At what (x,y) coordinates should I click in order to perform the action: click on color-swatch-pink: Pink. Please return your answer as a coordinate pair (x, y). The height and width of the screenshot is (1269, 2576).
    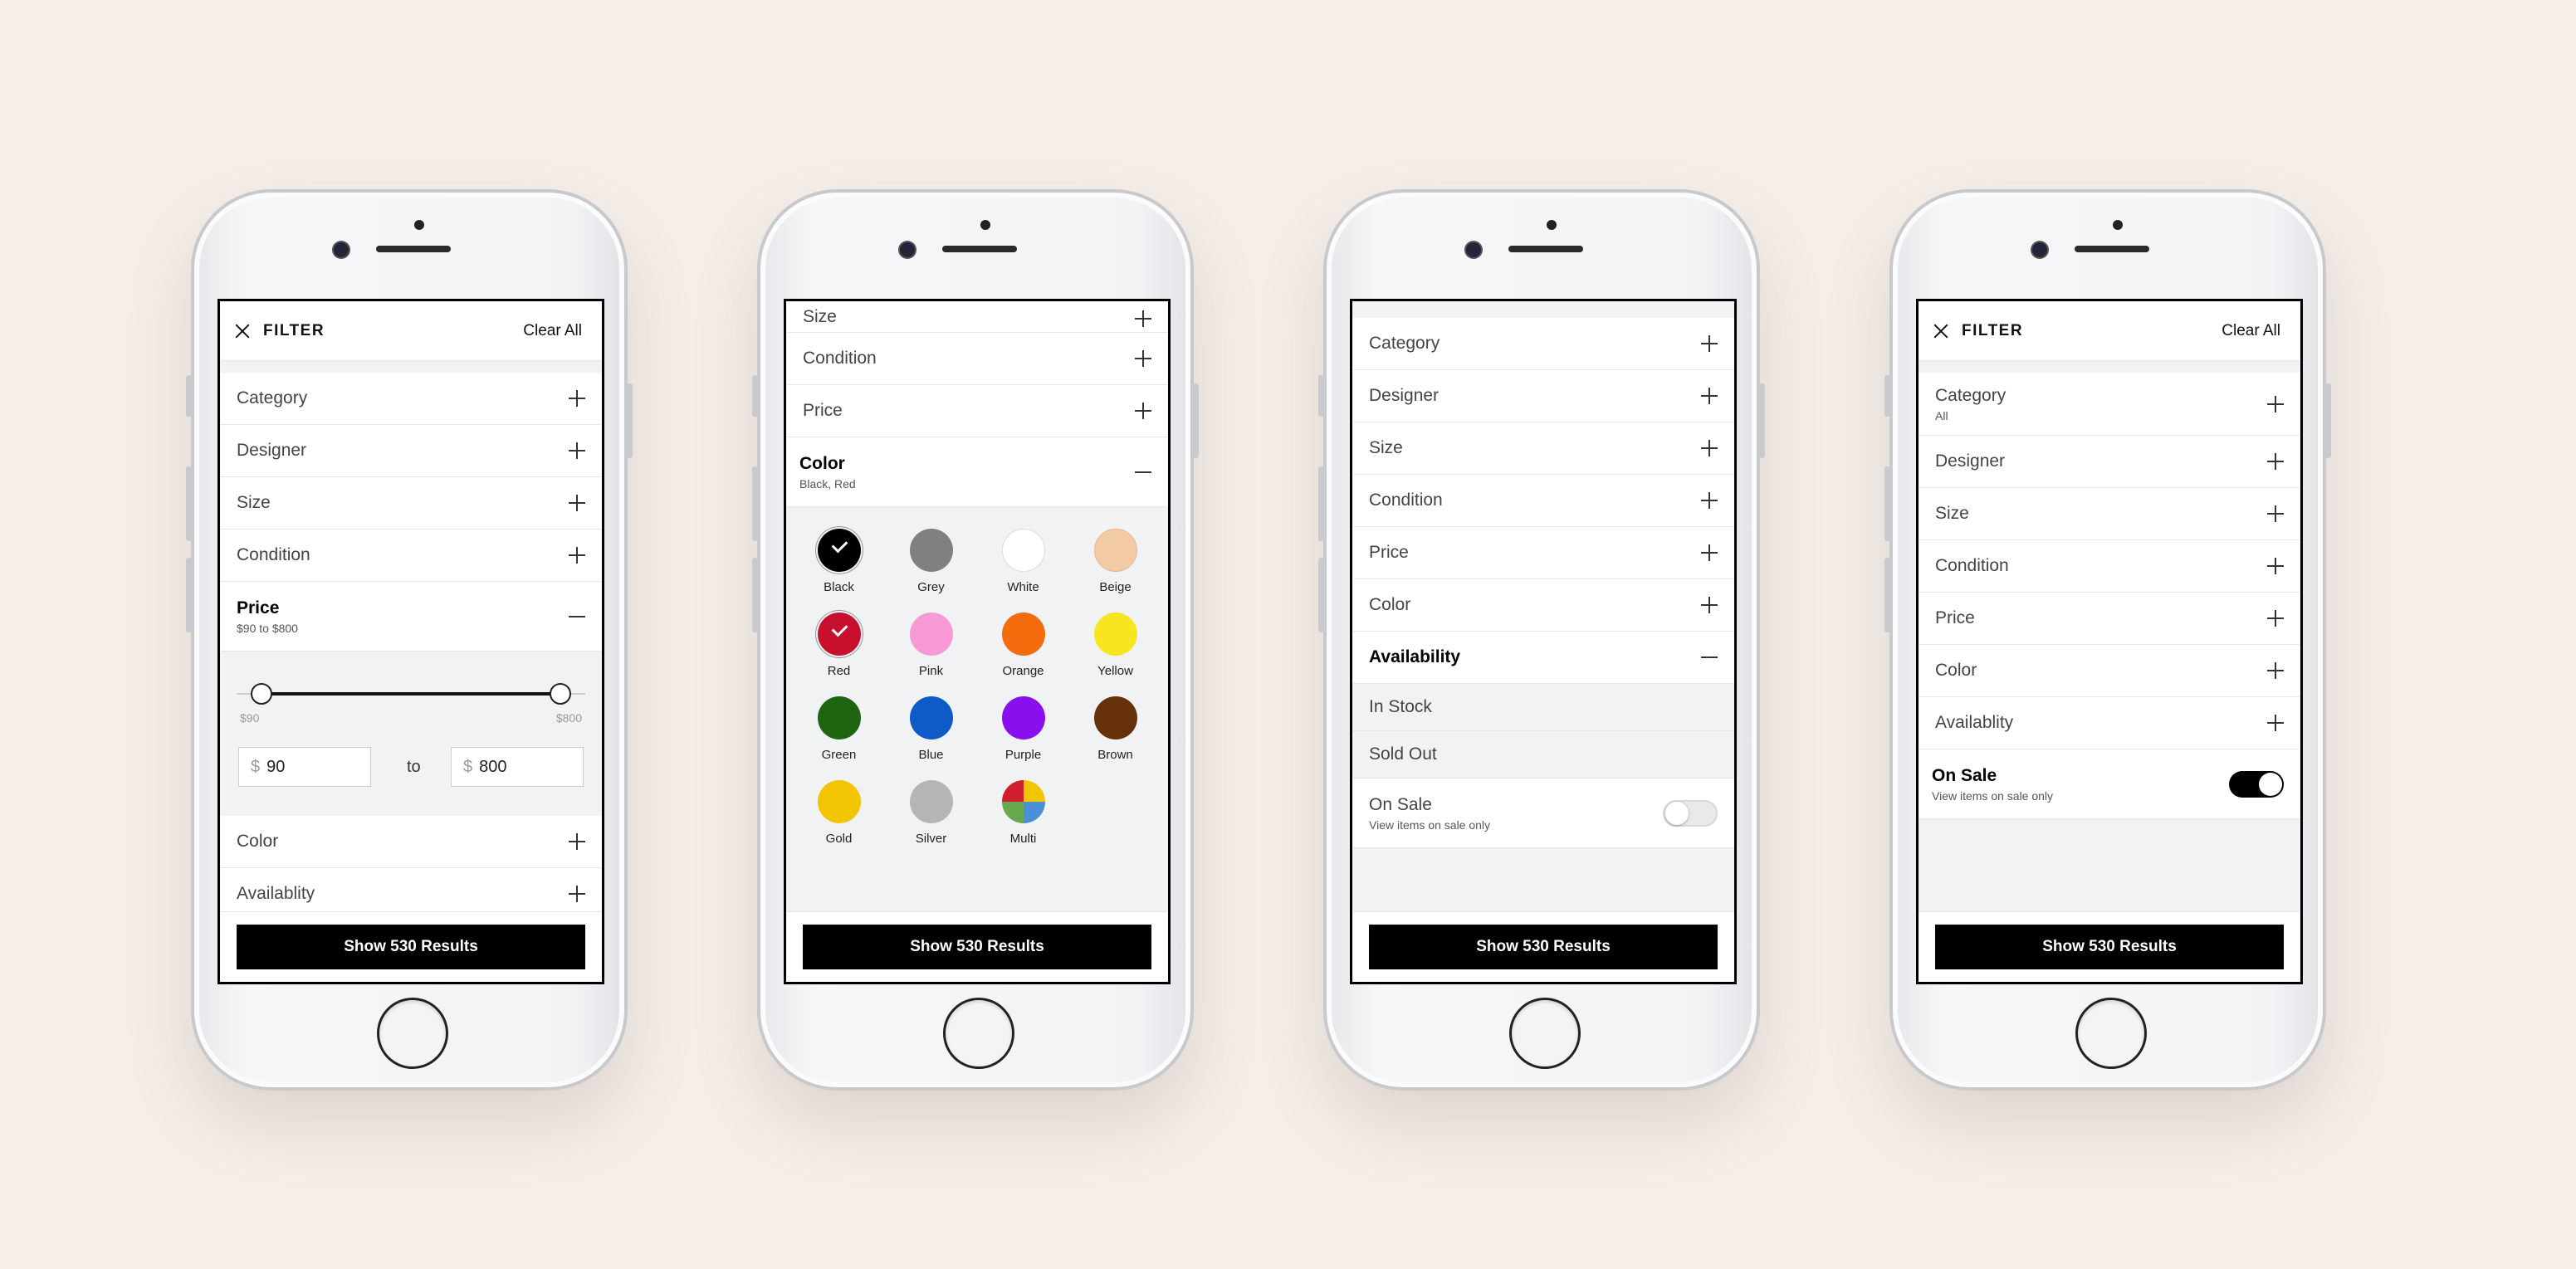
    Looking at the image, I should click on (931, 645).